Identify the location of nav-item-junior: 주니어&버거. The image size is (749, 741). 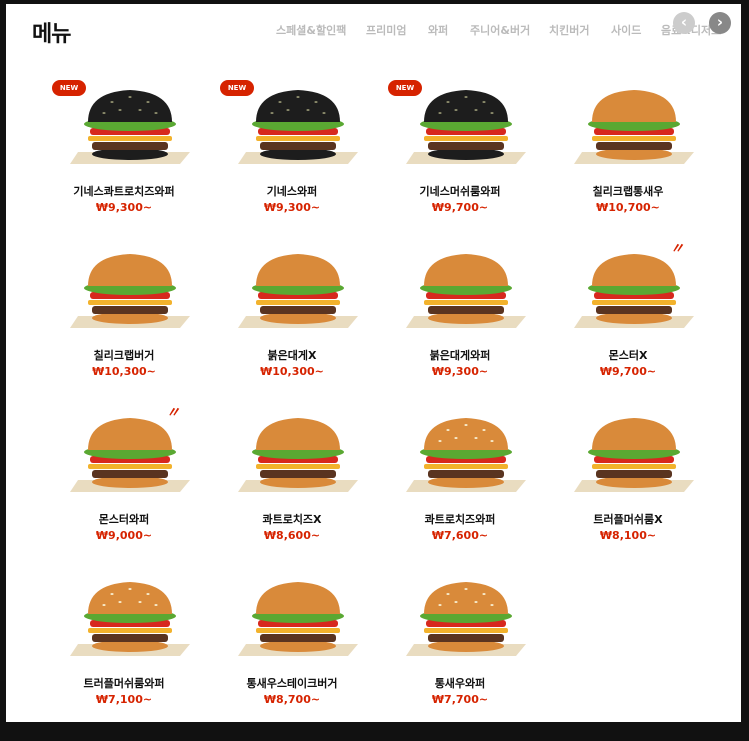
(500, 30).